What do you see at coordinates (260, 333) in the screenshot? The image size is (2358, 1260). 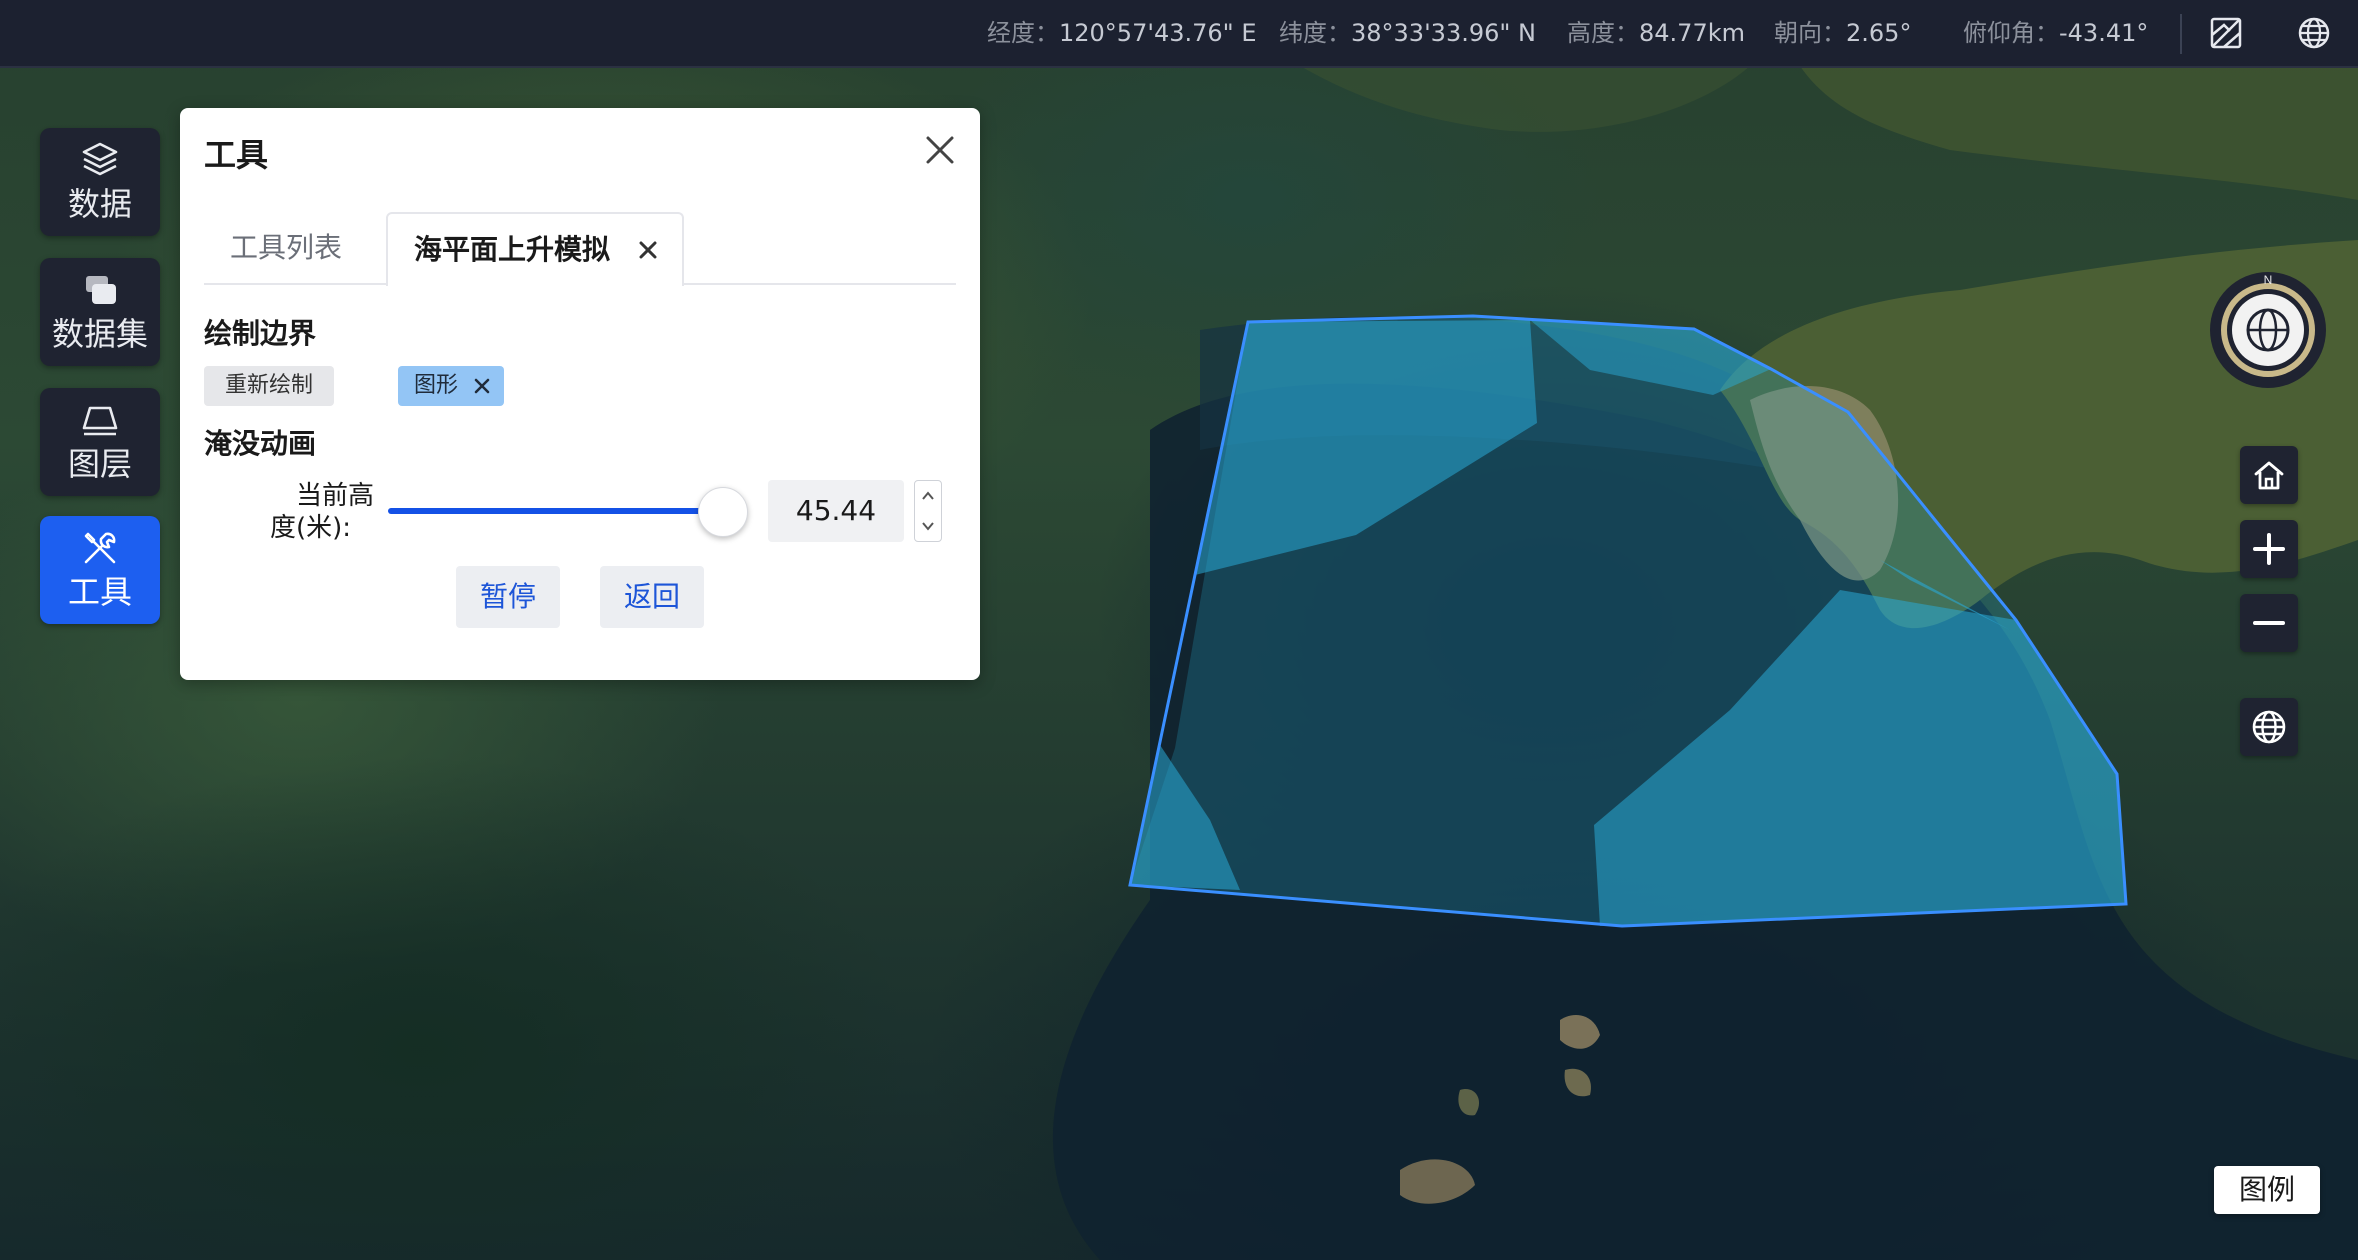 I see `draw-boundary-title: 绘制边界` at bounding box center [260, 333].